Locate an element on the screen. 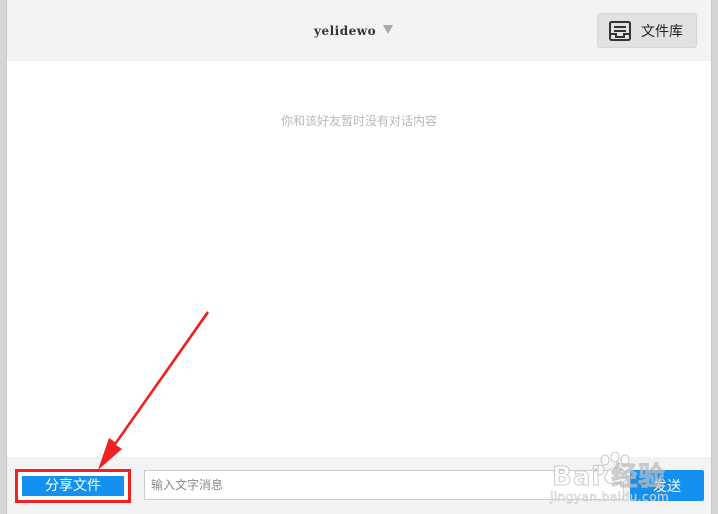 The image size is (718, 514). contact-selector: yelidewo is located at coordinates (354, 31).